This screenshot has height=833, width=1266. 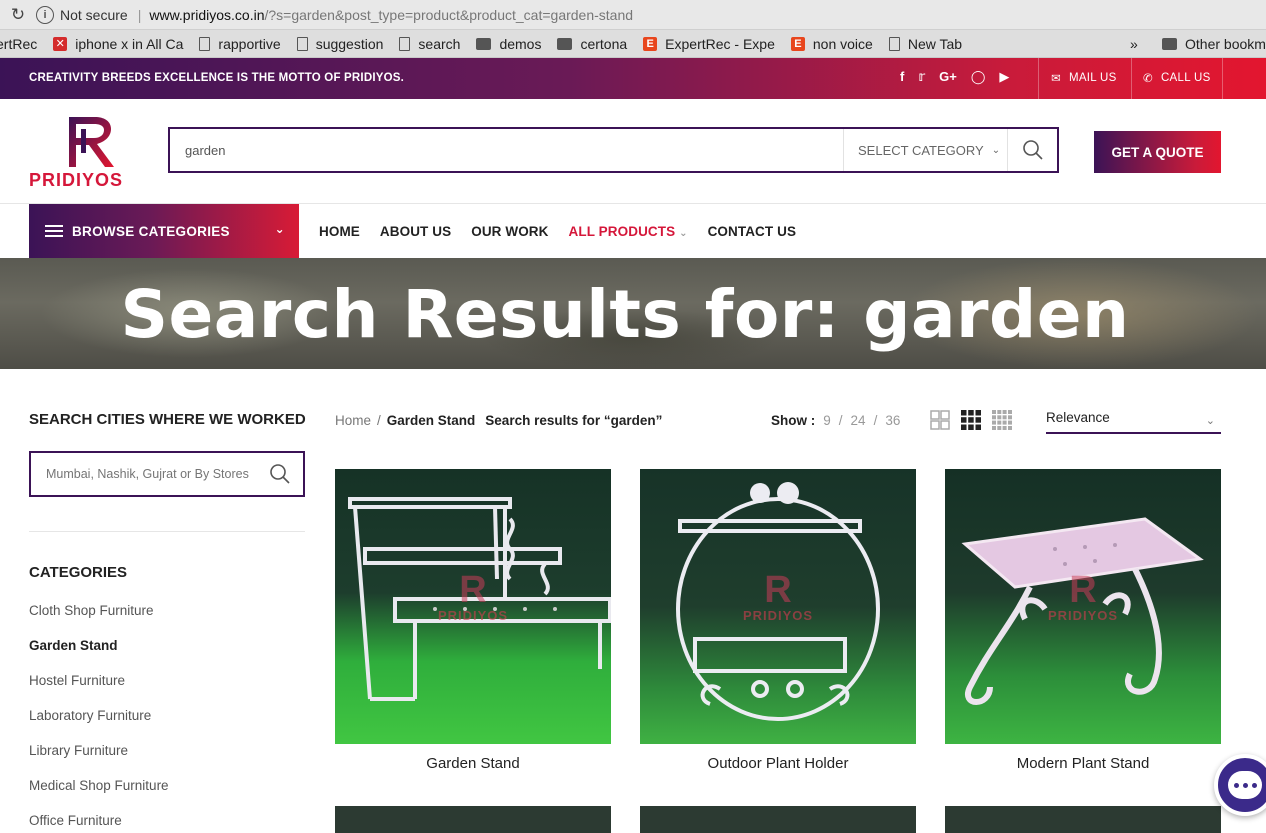 What do you see at coordinates (118, 44) in the screenshot?
I see `bookmark-item: ✕ iphone x in All Ca` at bounding box center [118, 44].